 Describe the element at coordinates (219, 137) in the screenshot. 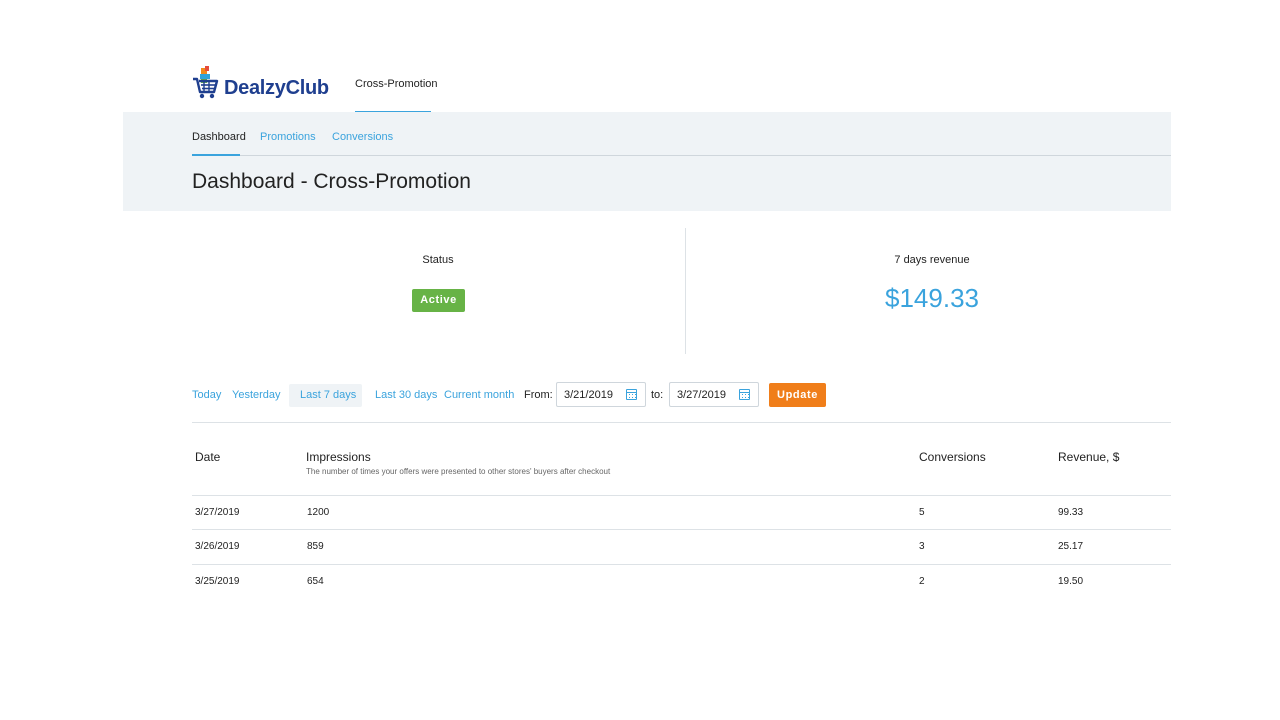

I see `subnav-item-dashboard: Dashboard` at that location.